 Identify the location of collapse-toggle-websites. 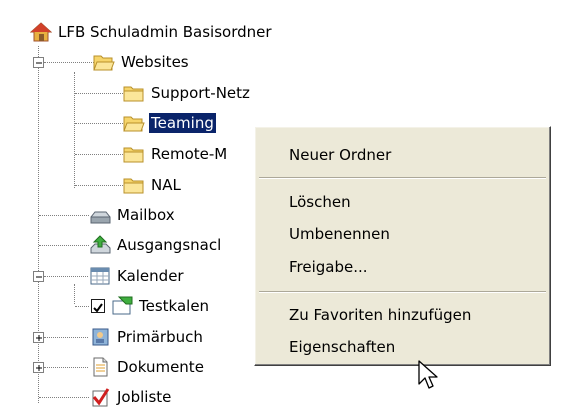
(38, 62).